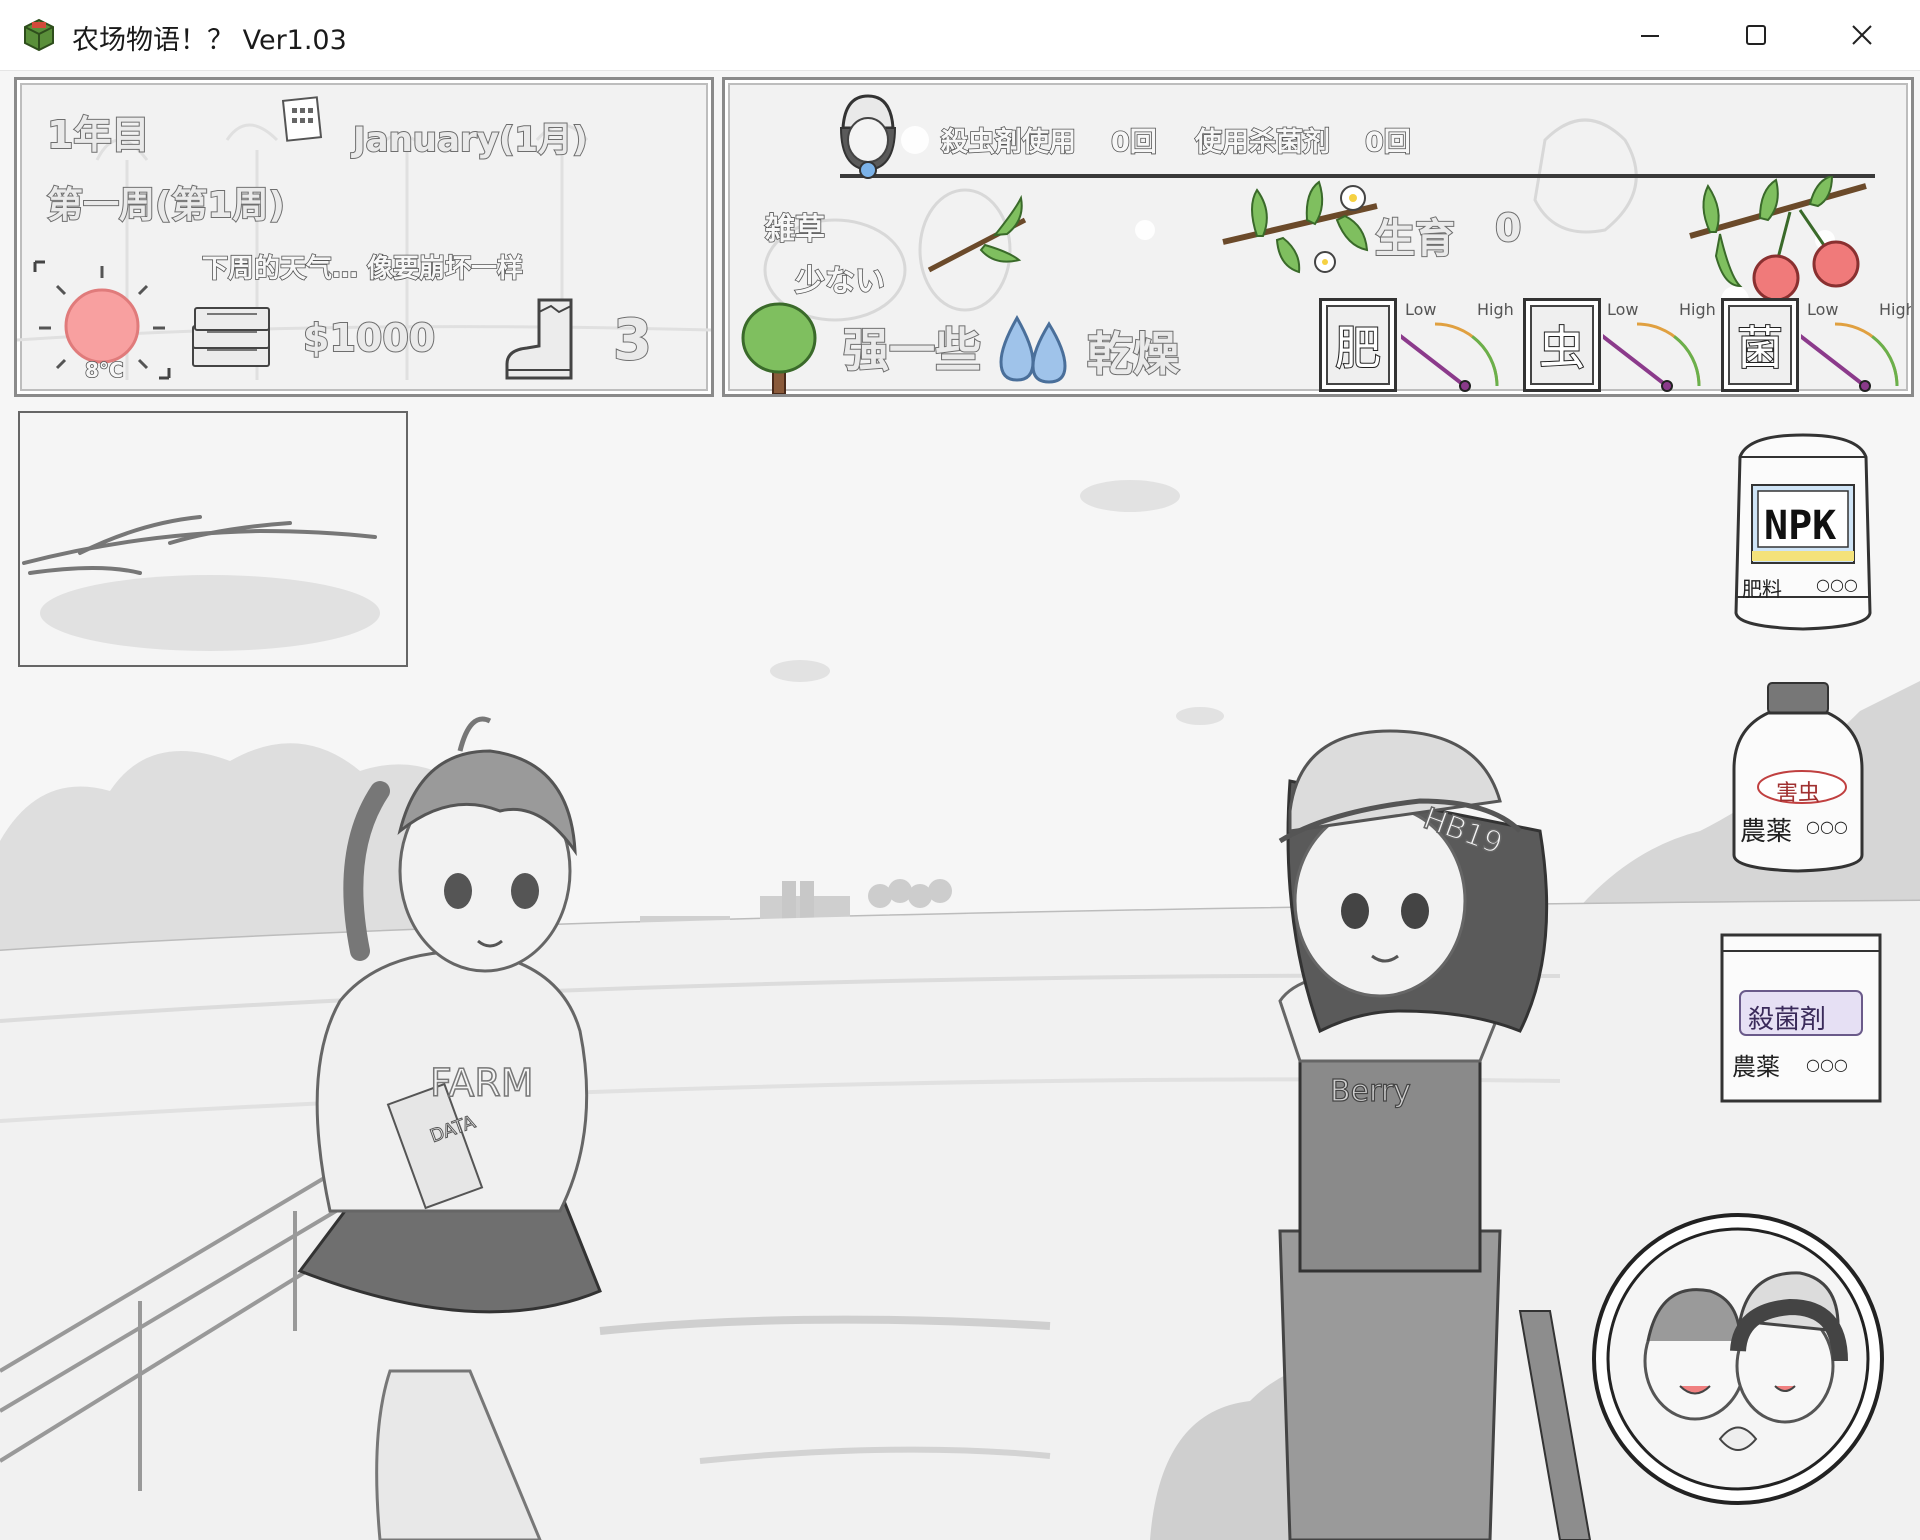 The height and width of the screenshot is (1540, 1920). I want to click on farmer-avatar-icon, so click(868, 136).